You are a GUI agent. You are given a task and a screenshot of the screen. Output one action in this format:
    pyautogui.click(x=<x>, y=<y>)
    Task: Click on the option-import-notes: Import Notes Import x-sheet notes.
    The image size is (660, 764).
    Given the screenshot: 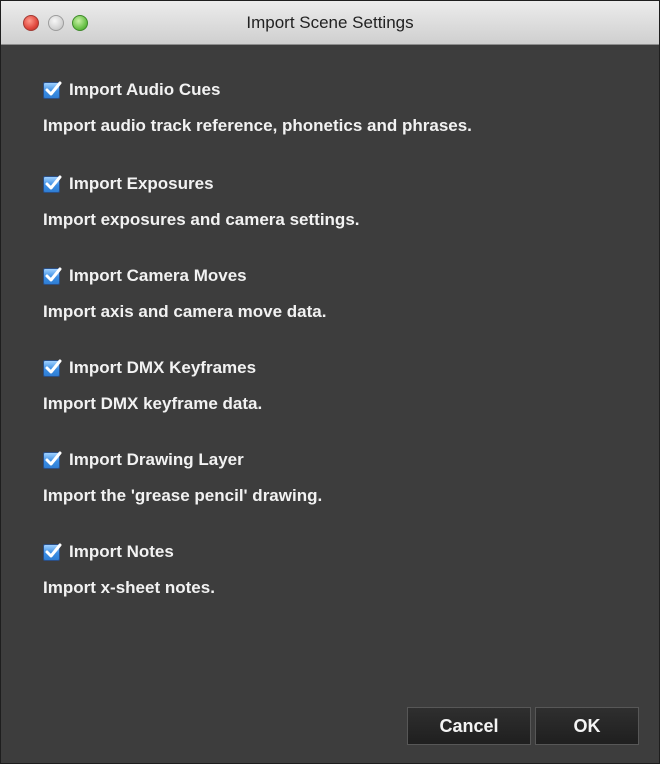 What is the action you would take?
    pyautogui.click(x=129, y=569)
    